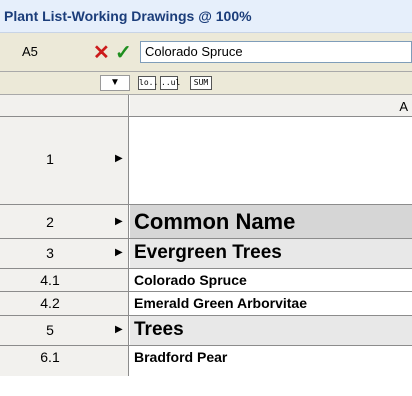  What do you see at coordinates (123, 52) in the screenshot?
I see `accept-icon: ✓` at bounding box center [123, 52].